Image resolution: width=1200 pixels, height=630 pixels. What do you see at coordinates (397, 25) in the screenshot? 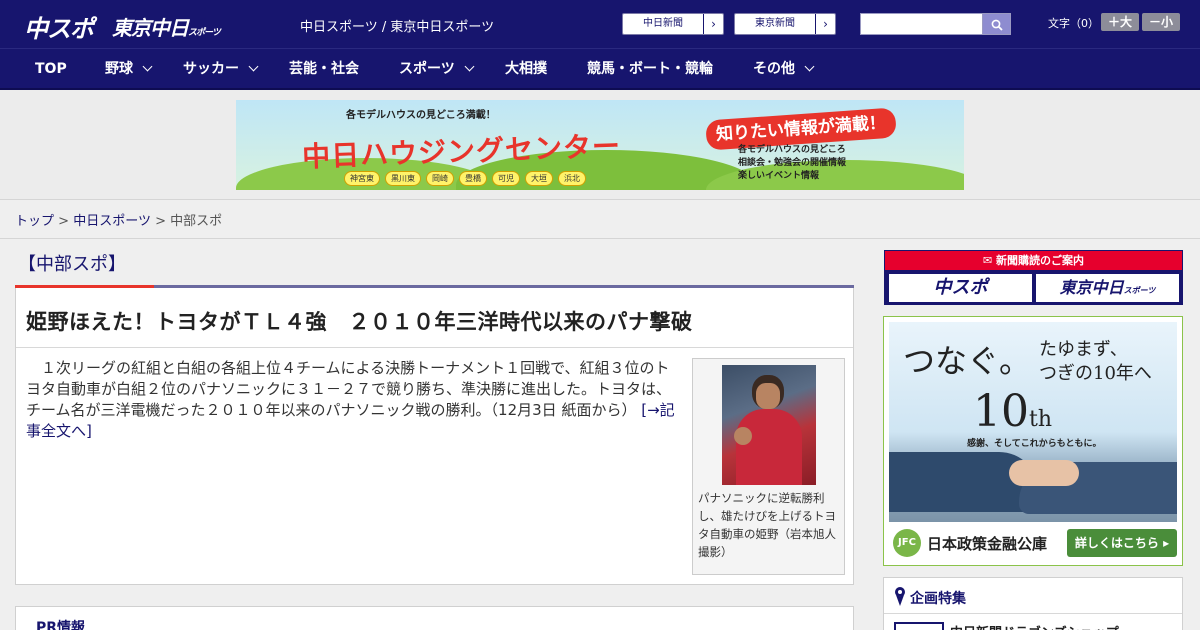
I see `site-names: 中日スポーツ / 東京中日スポーツ` at bounding box center [397, 25].